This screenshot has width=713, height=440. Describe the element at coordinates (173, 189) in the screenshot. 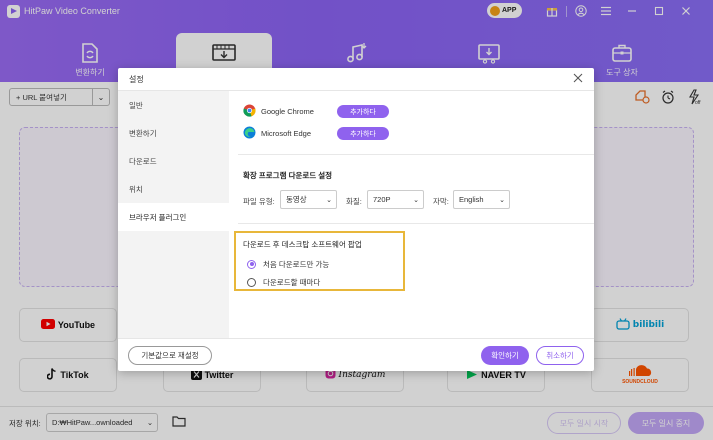

I see `sidebar-item-location: 위치` at that location.